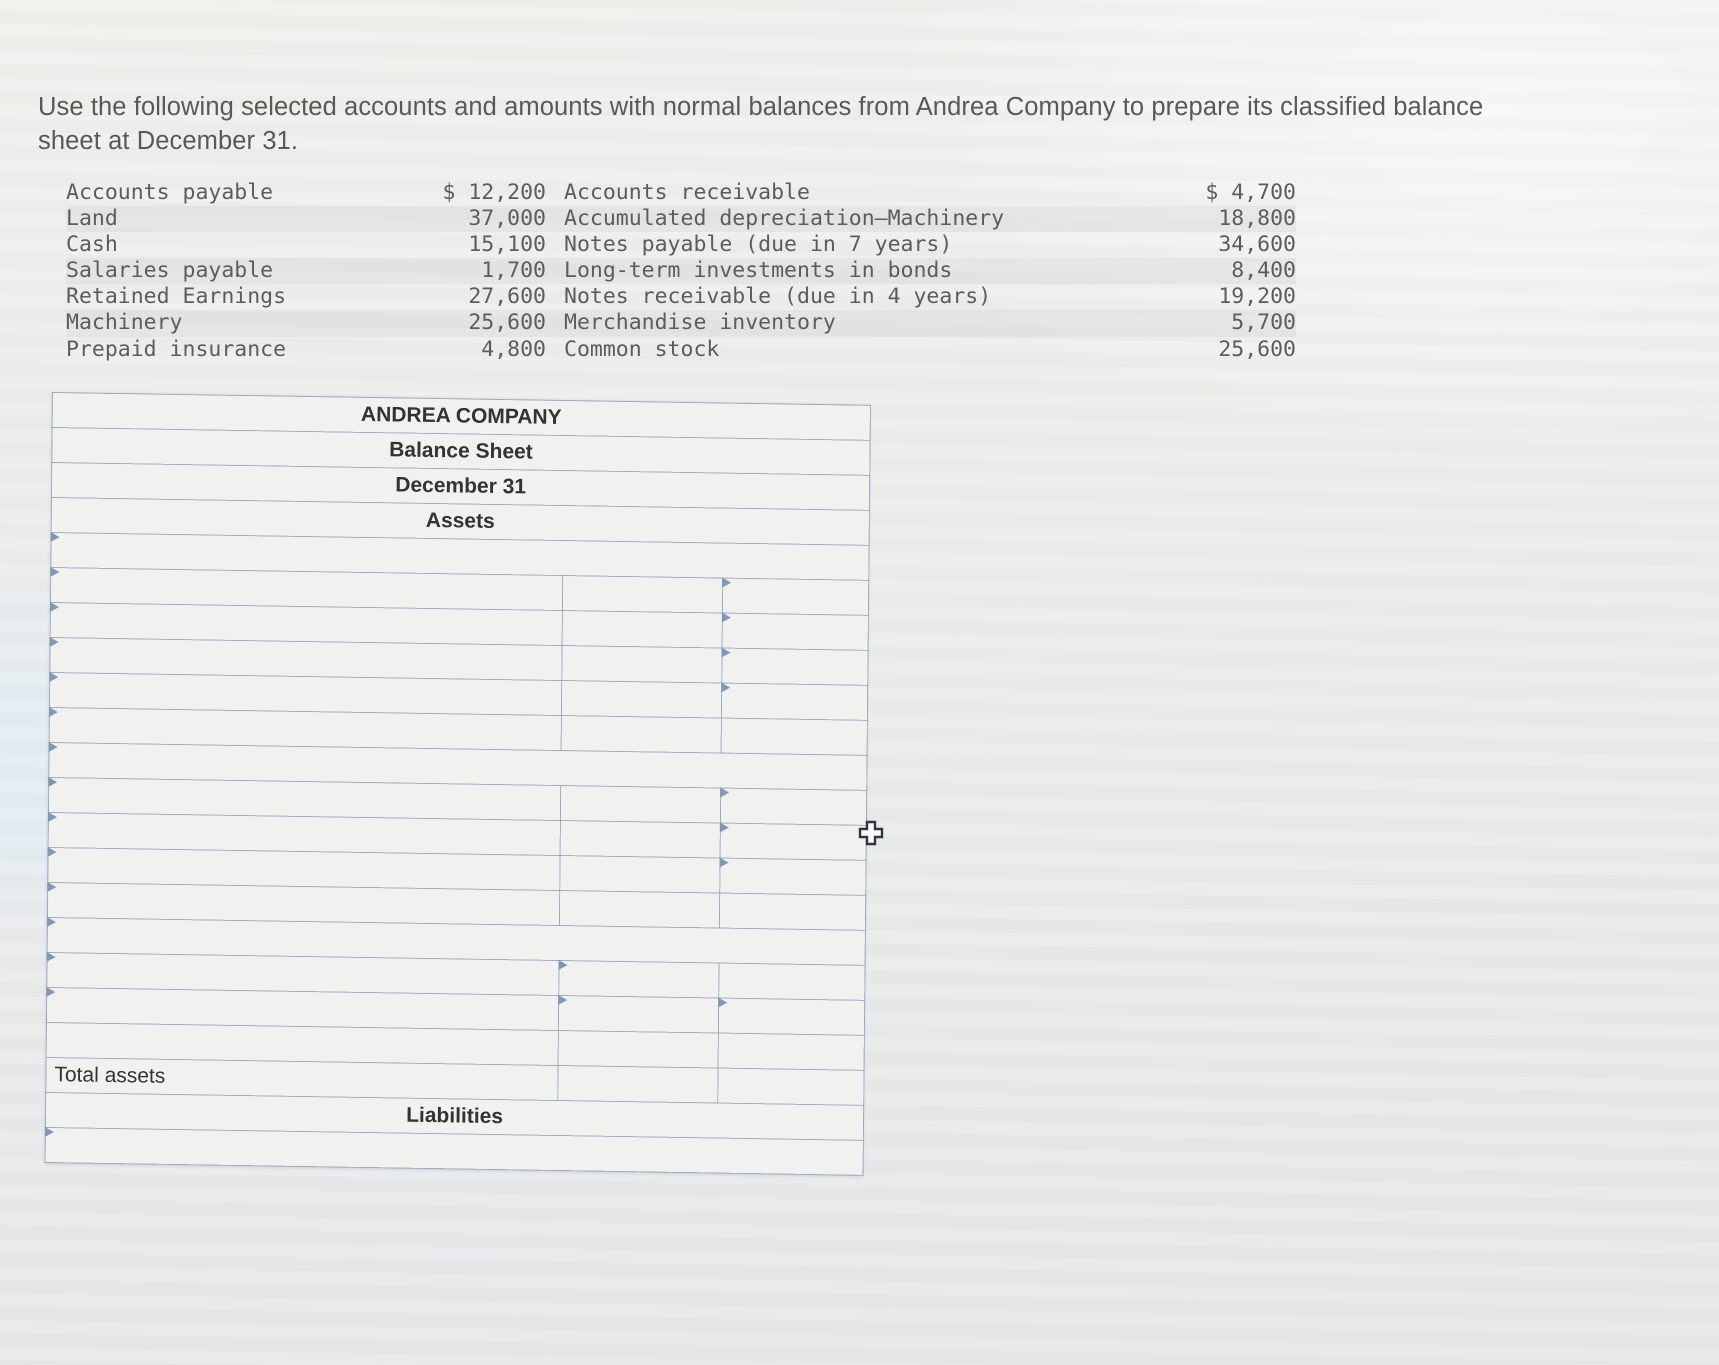  Describe the element at coordinates (176, 297) in the screenshot. I see `account-name-left: Retained Earnings` at that location.